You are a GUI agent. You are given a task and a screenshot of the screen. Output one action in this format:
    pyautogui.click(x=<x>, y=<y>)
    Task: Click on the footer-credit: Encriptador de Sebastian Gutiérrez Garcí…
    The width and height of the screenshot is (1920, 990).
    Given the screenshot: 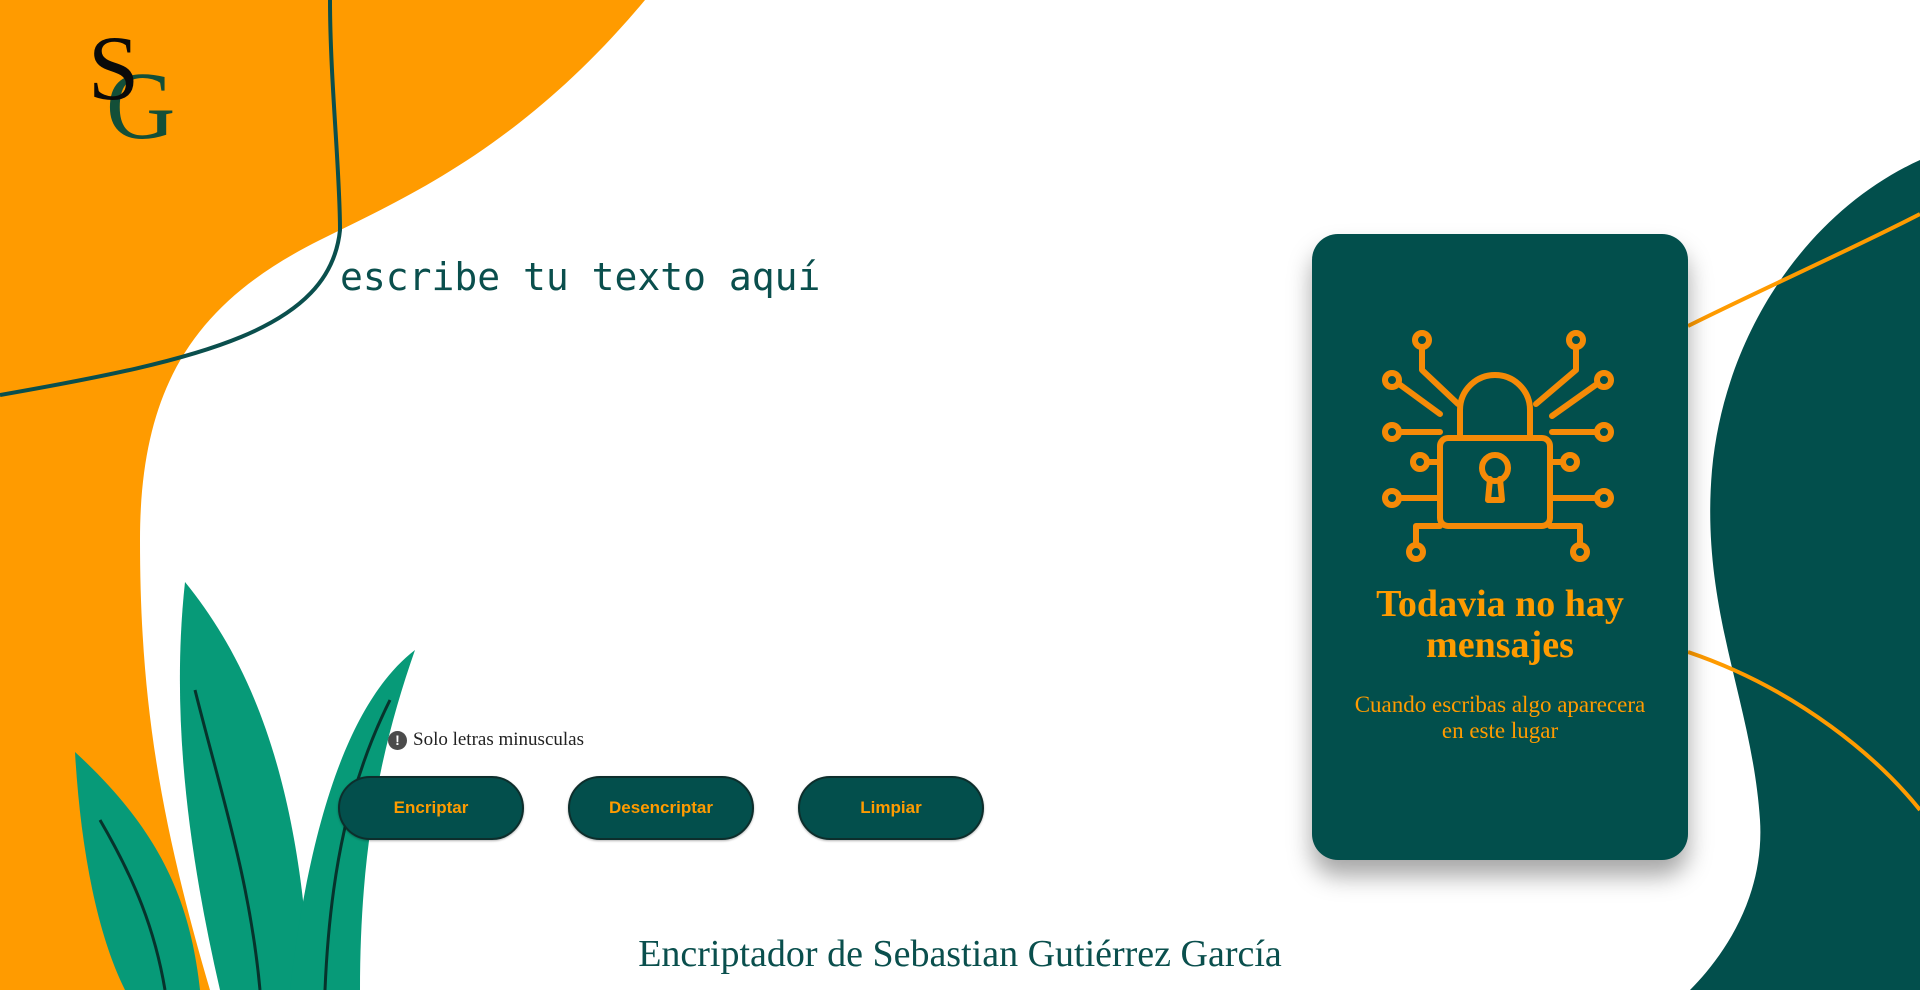 What is the action you would take?
    pyautogui.click(x=960, y=954)
    